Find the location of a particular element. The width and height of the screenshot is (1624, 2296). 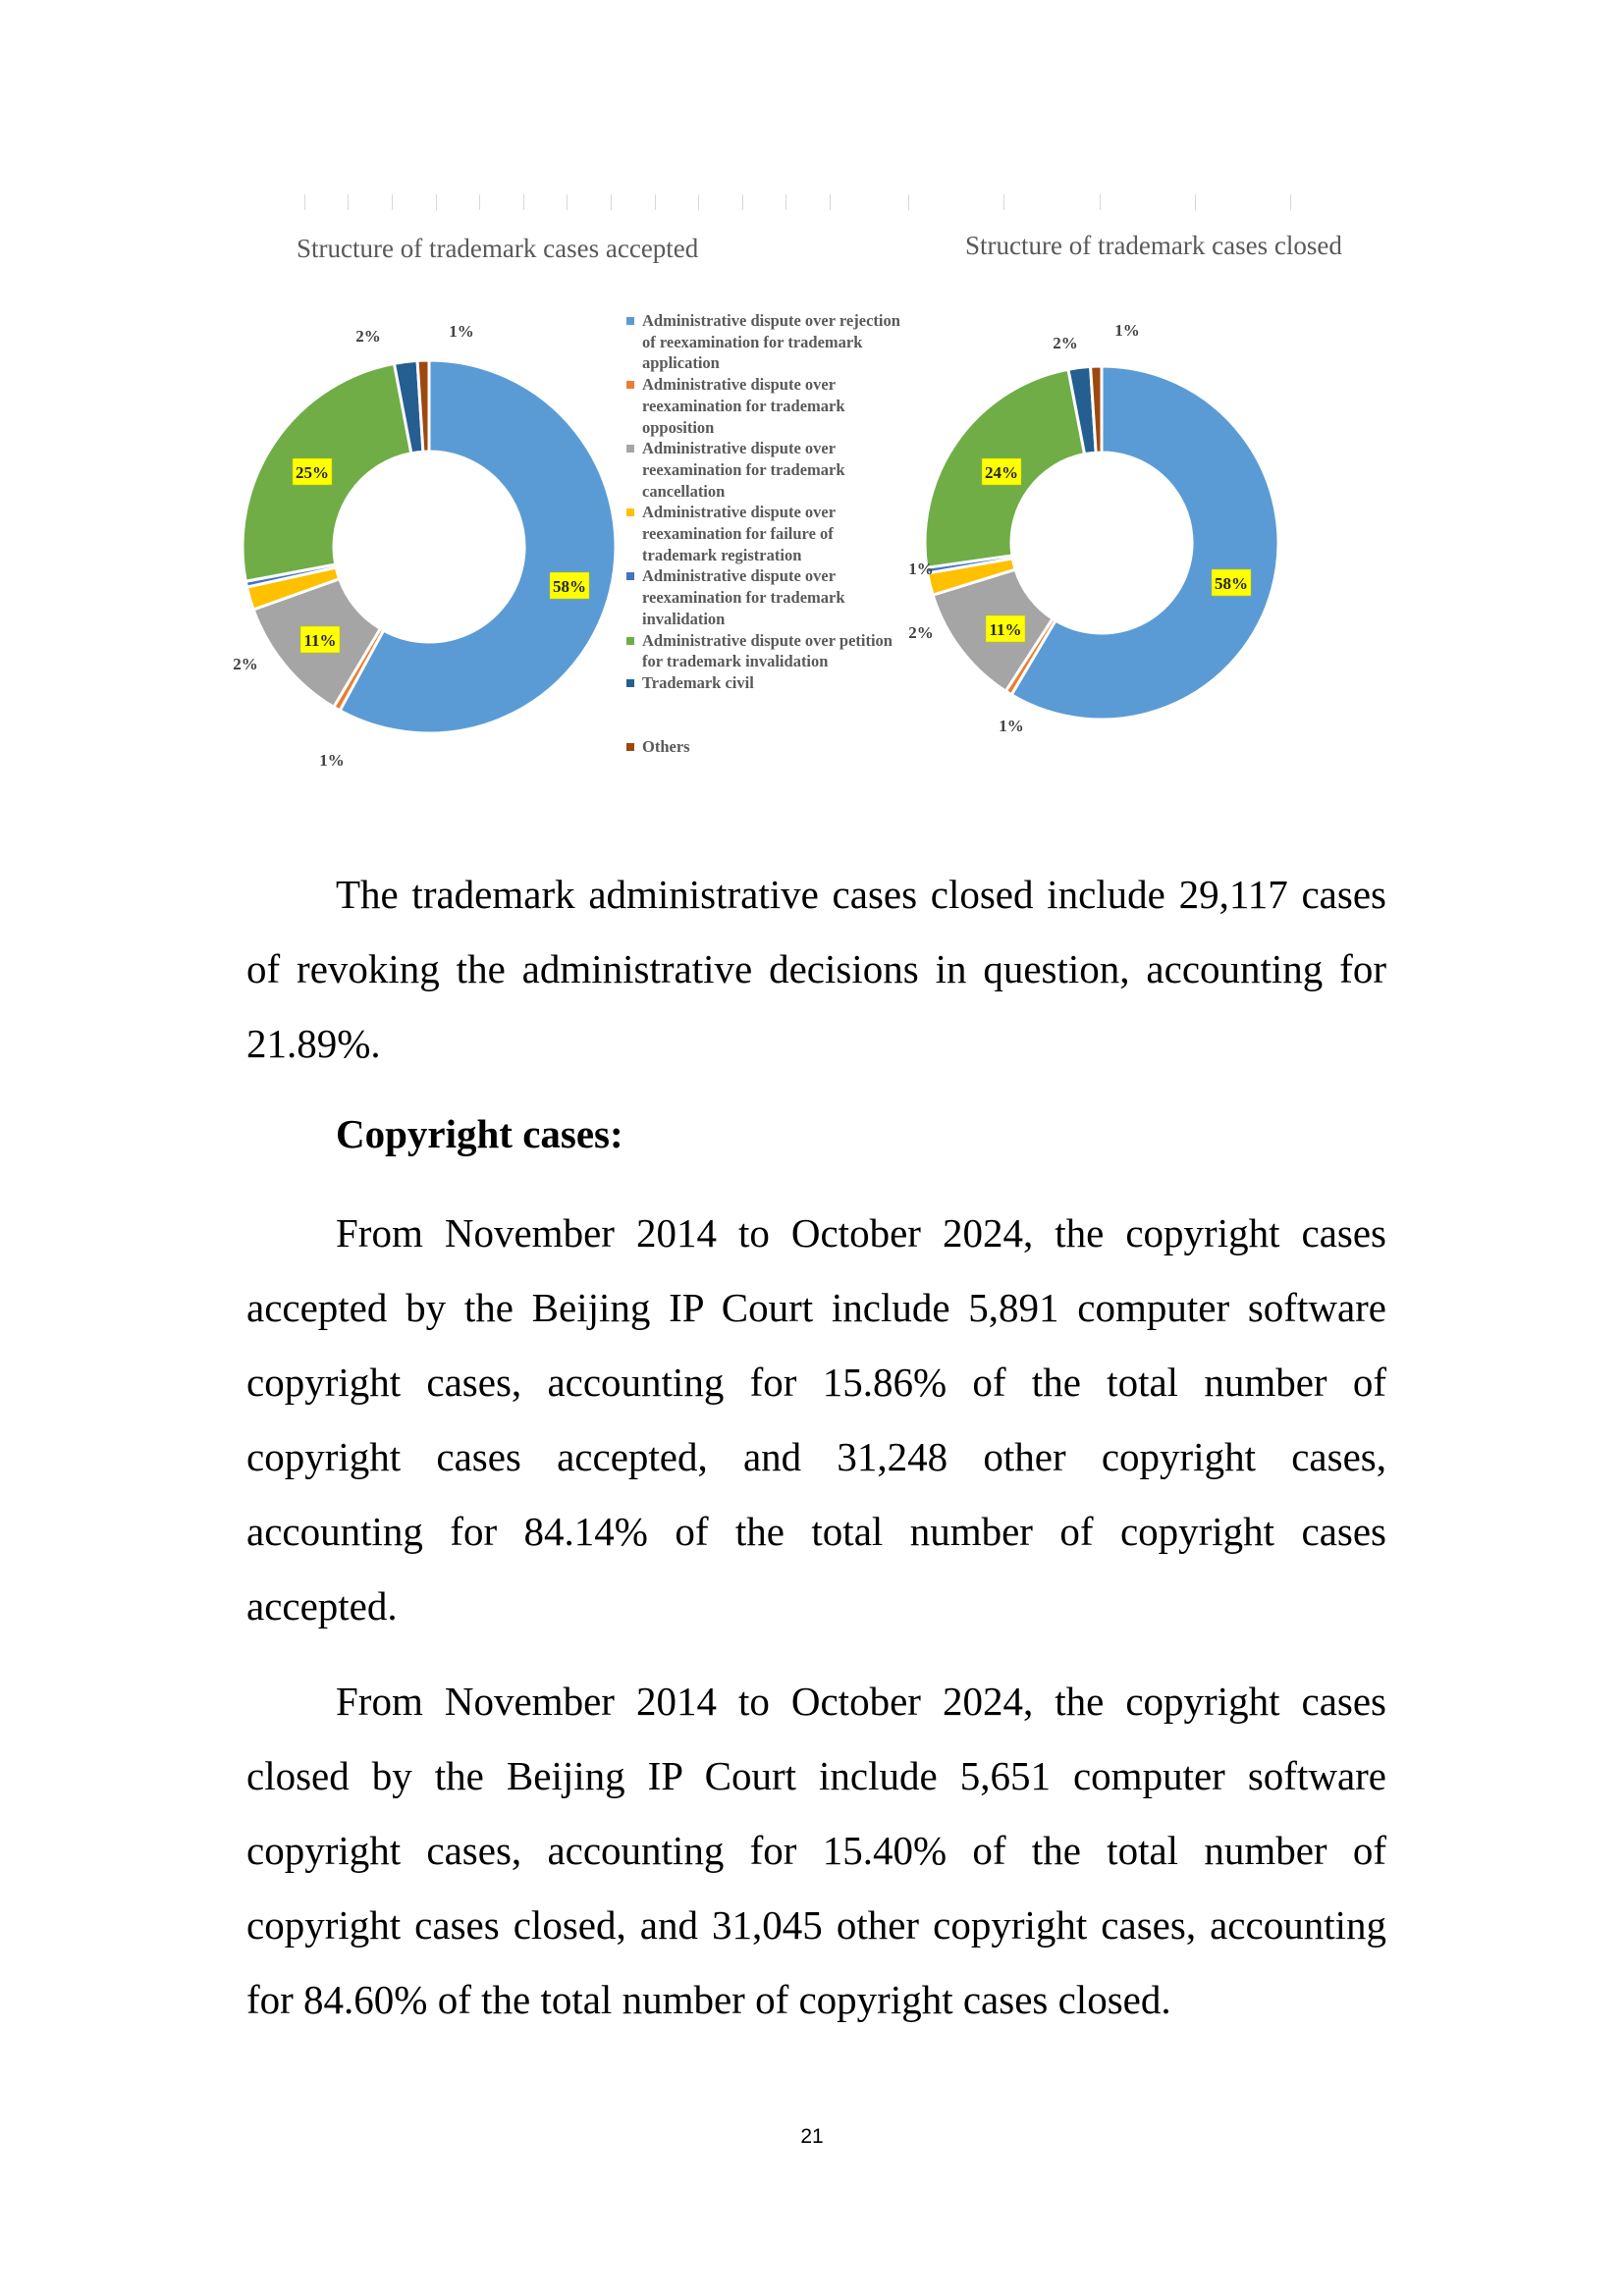

data-label: 11% is located at coordinates (1005, 628).